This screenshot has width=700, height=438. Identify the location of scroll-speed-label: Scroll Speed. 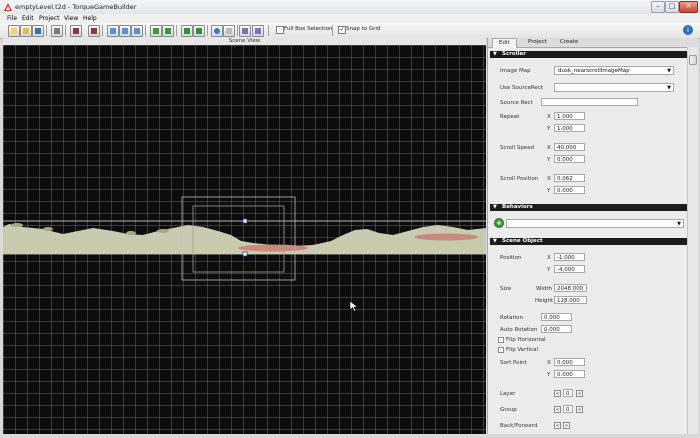
(517, 148).